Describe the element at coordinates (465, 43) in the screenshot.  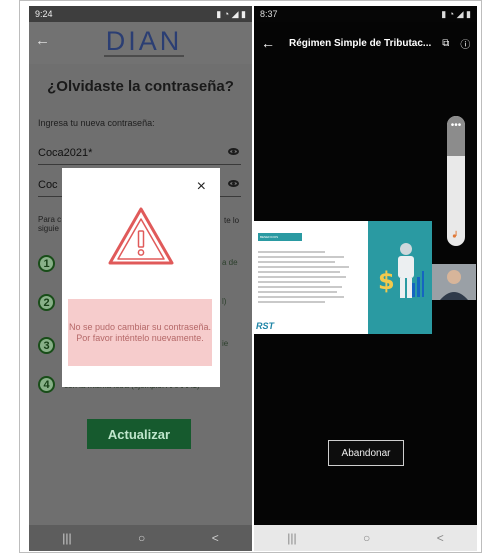
I see `info-icon: ⓘ` at that location.